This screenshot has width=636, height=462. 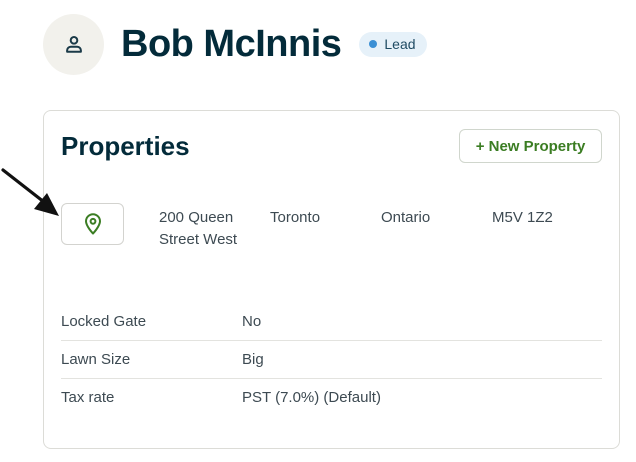 I want to click on property-map-button, so click(x=92, y=224).